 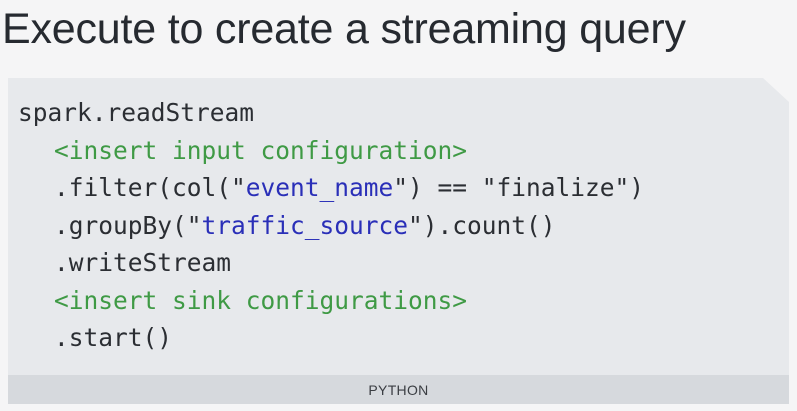 I want to click on code-placeholder-input: <insert input configuration>, so click(x=261, y=150).